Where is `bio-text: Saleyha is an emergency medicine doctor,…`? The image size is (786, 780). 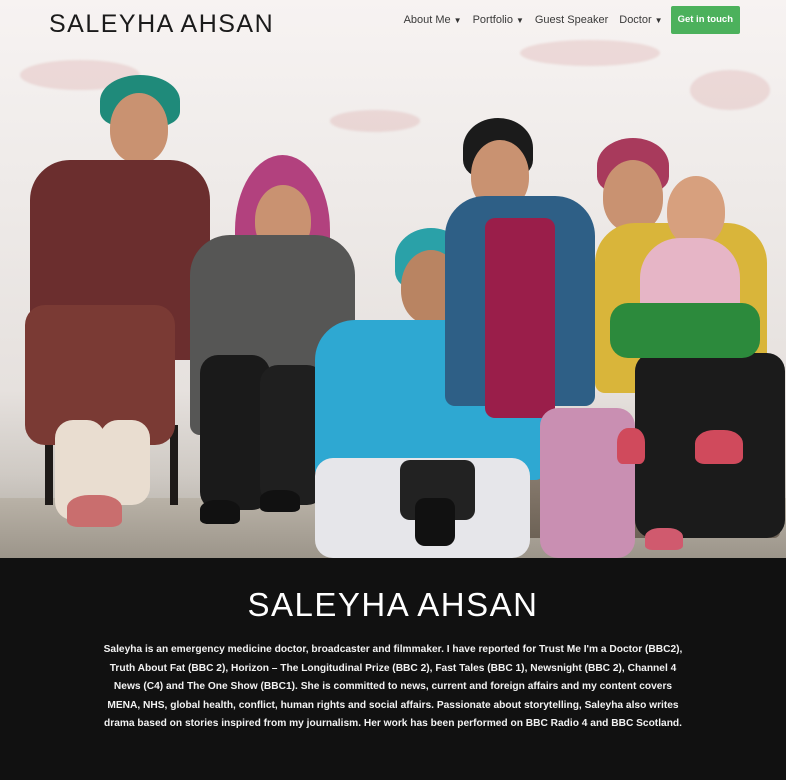
bio-text: Saleyha is an emergency medicine doctor,… is located at coordinates (393, 687).